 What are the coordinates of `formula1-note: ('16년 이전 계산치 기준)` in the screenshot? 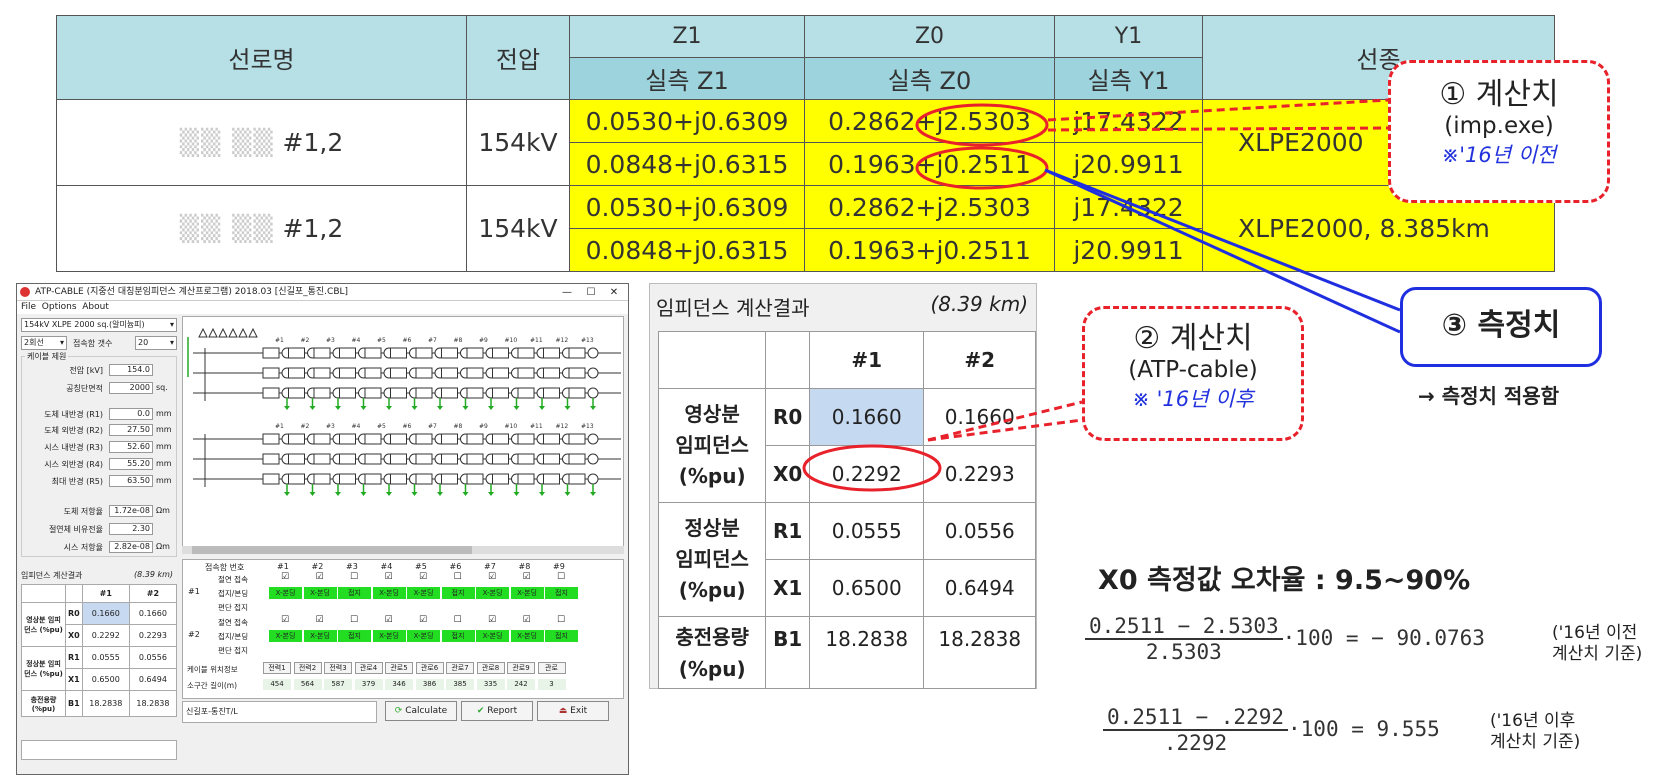 It's located at (1597, 643).